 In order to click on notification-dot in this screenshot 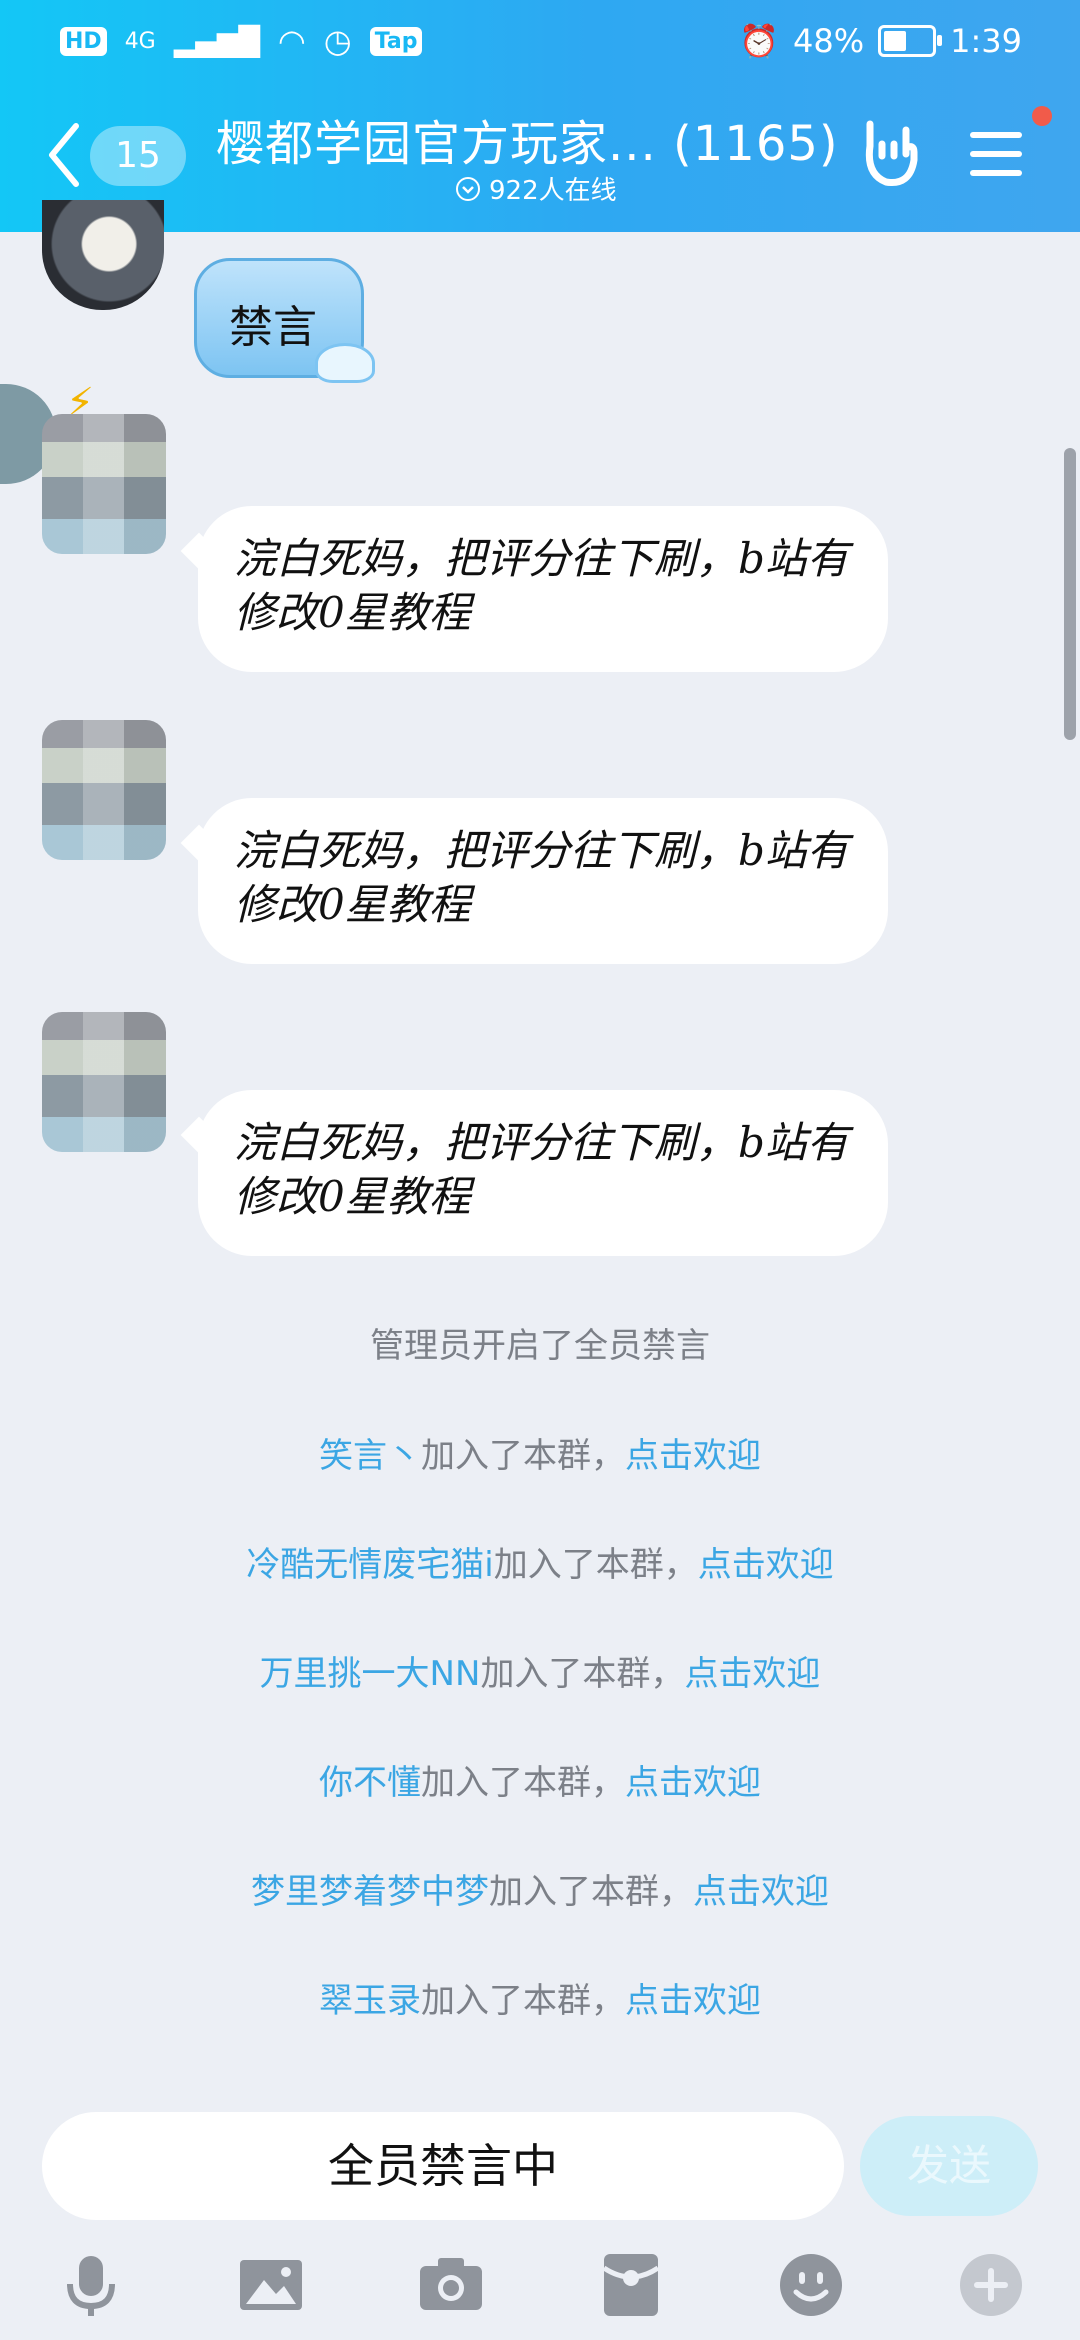, I will do `click(1042, 116)`.